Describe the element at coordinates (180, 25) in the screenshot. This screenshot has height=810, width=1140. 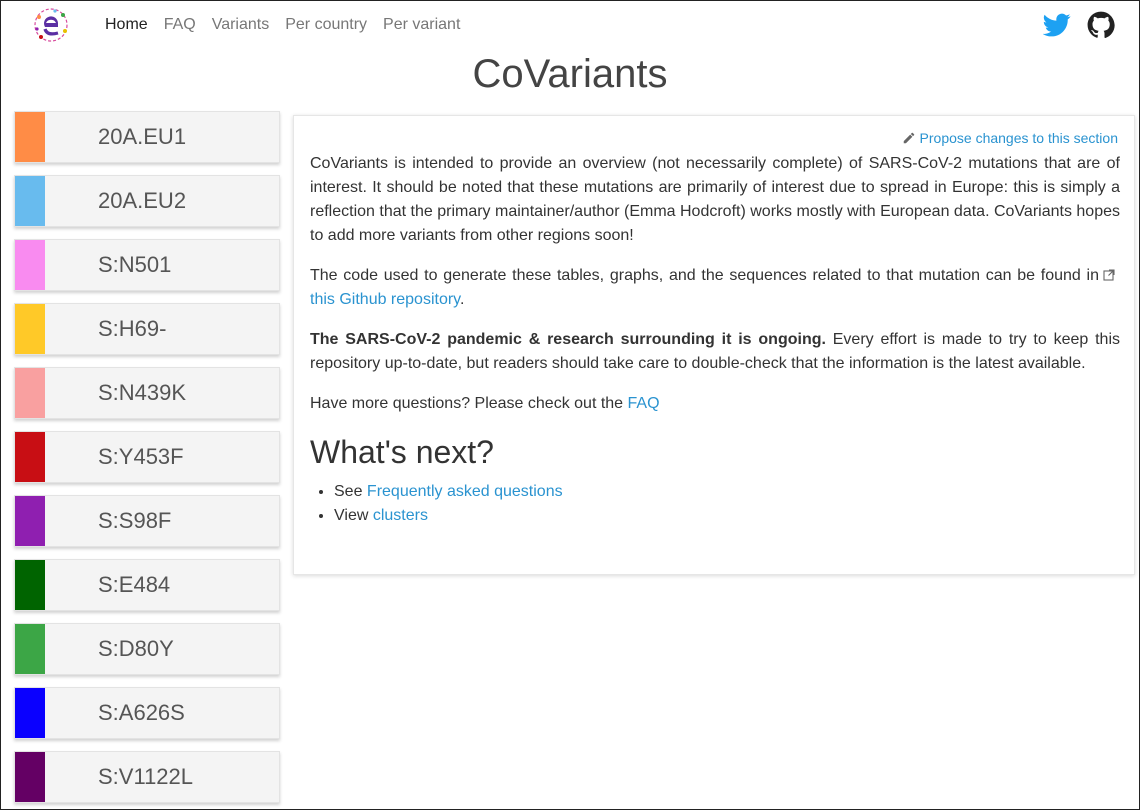
I see `nav-faq: FAQ` at that location.